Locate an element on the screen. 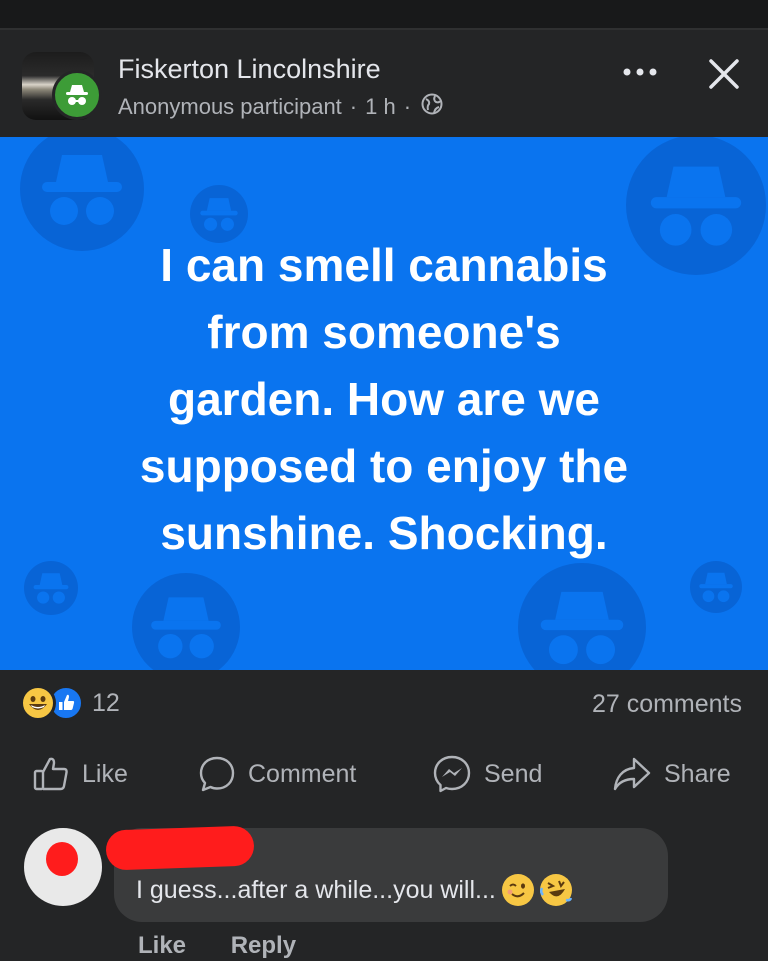 Image resolution: width=768 pixels, height=961 pixels. comment-label: Comment is located at coordinates (302, 773).